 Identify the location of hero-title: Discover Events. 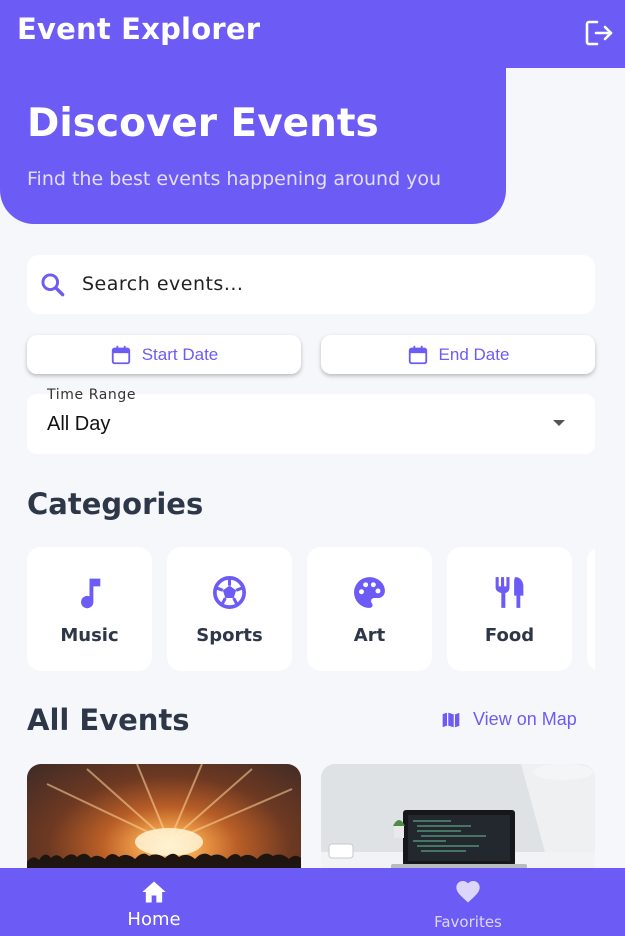
(203, 123).